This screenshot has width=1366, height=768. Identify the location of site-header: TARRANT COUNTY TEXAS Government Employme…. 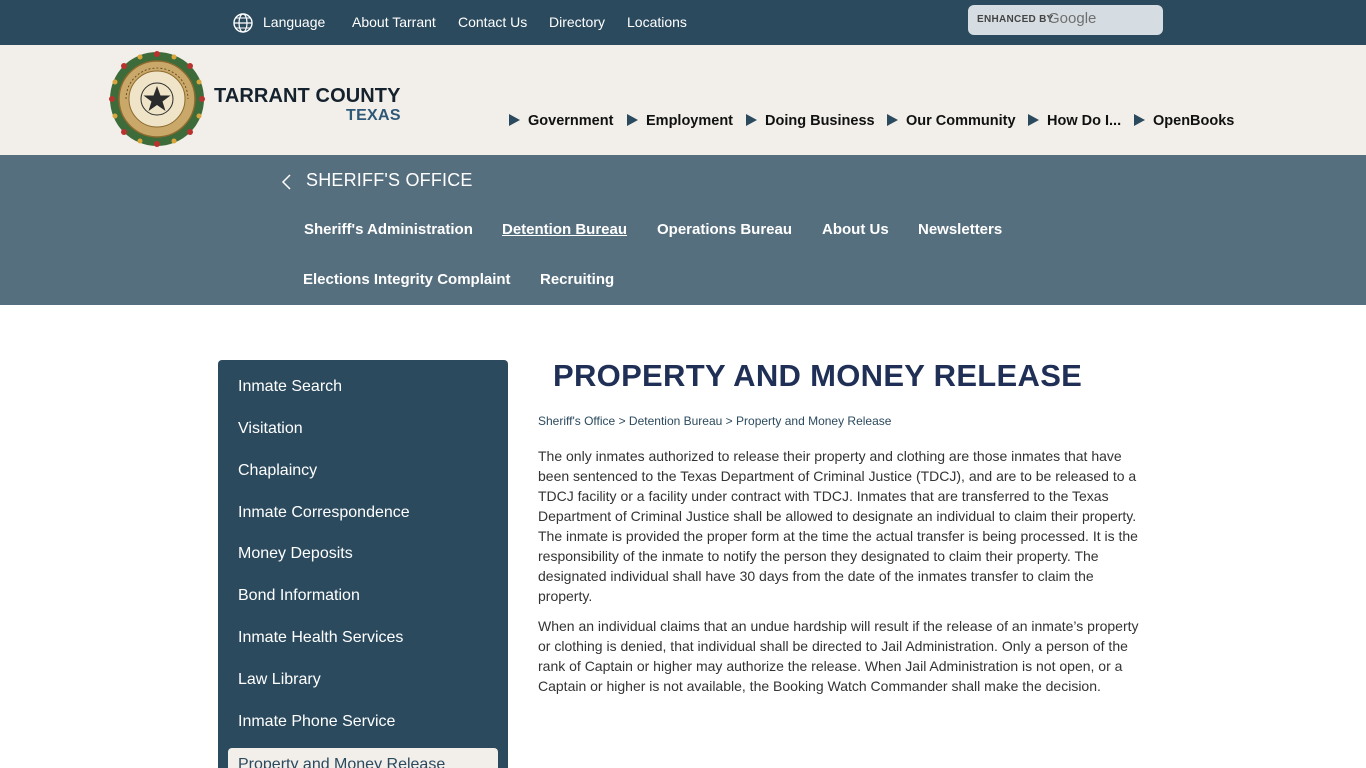
(683, 100).